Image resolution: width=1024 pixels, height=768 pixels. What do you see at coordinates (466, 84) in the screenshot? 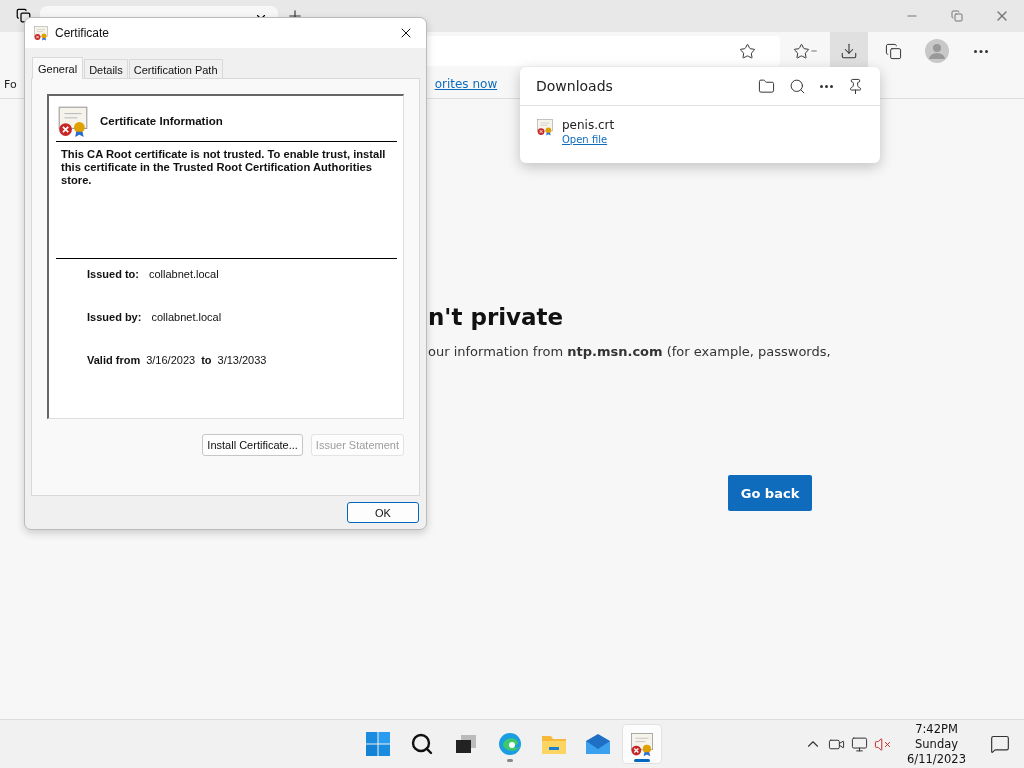
I see `import-favorites-link: orites now` at bounding box center [466, 84].